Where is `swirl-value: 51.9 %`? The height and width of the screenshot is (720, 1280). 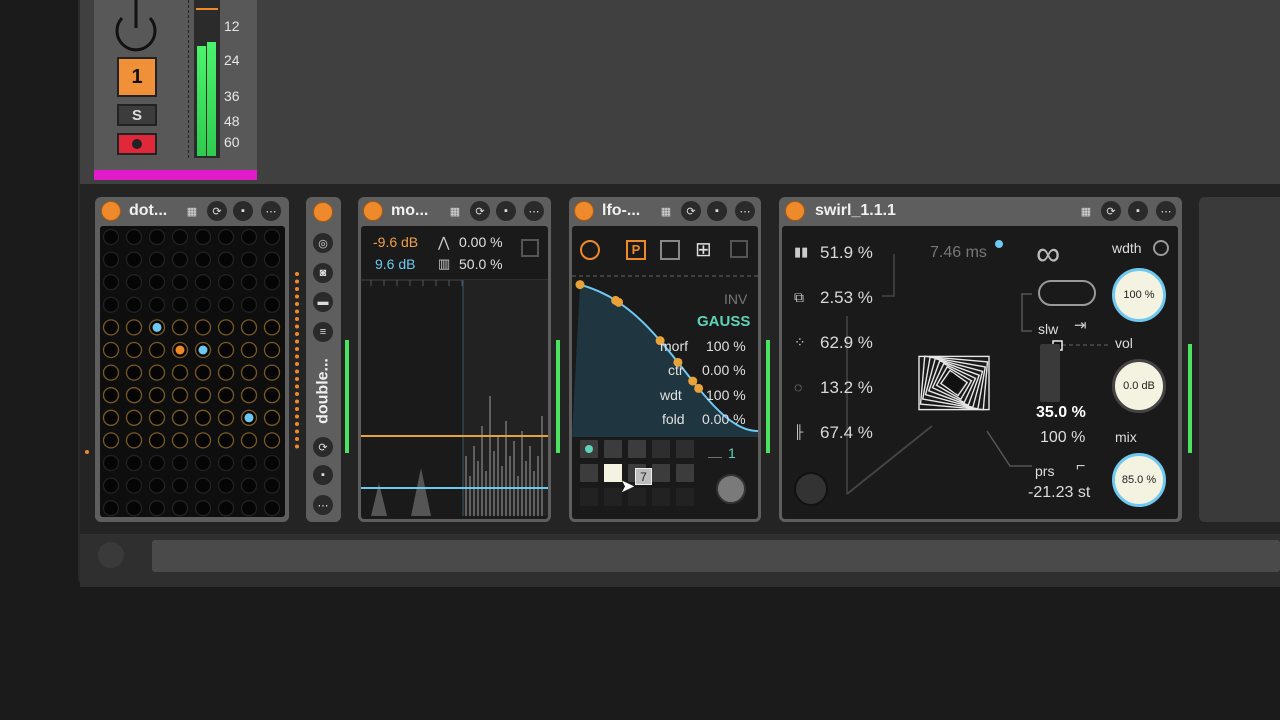 swirl-value: 51.9 % is located at coordinates (846, 253).